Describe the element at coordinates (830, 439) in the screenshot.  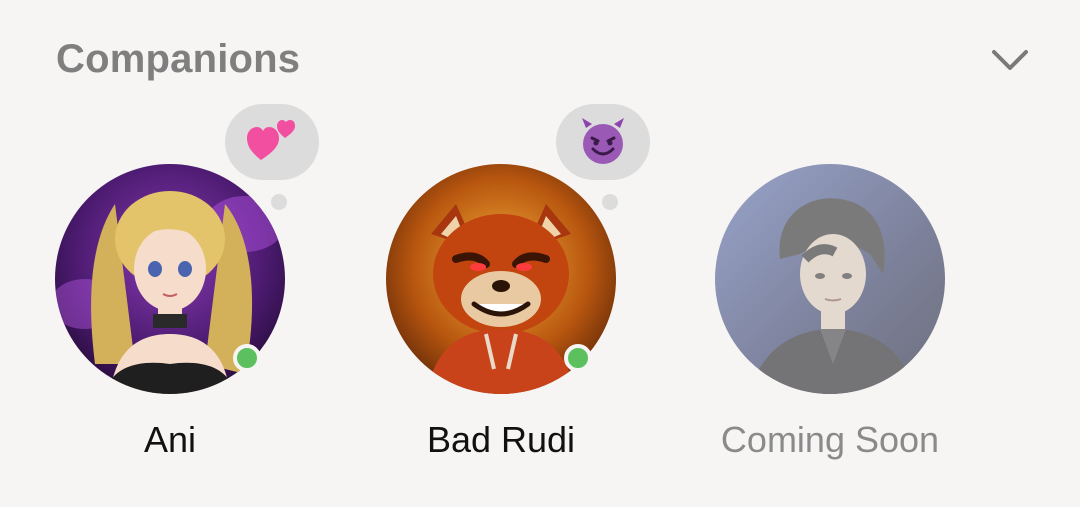
I see `companion-name: Coming Soon` at that location.